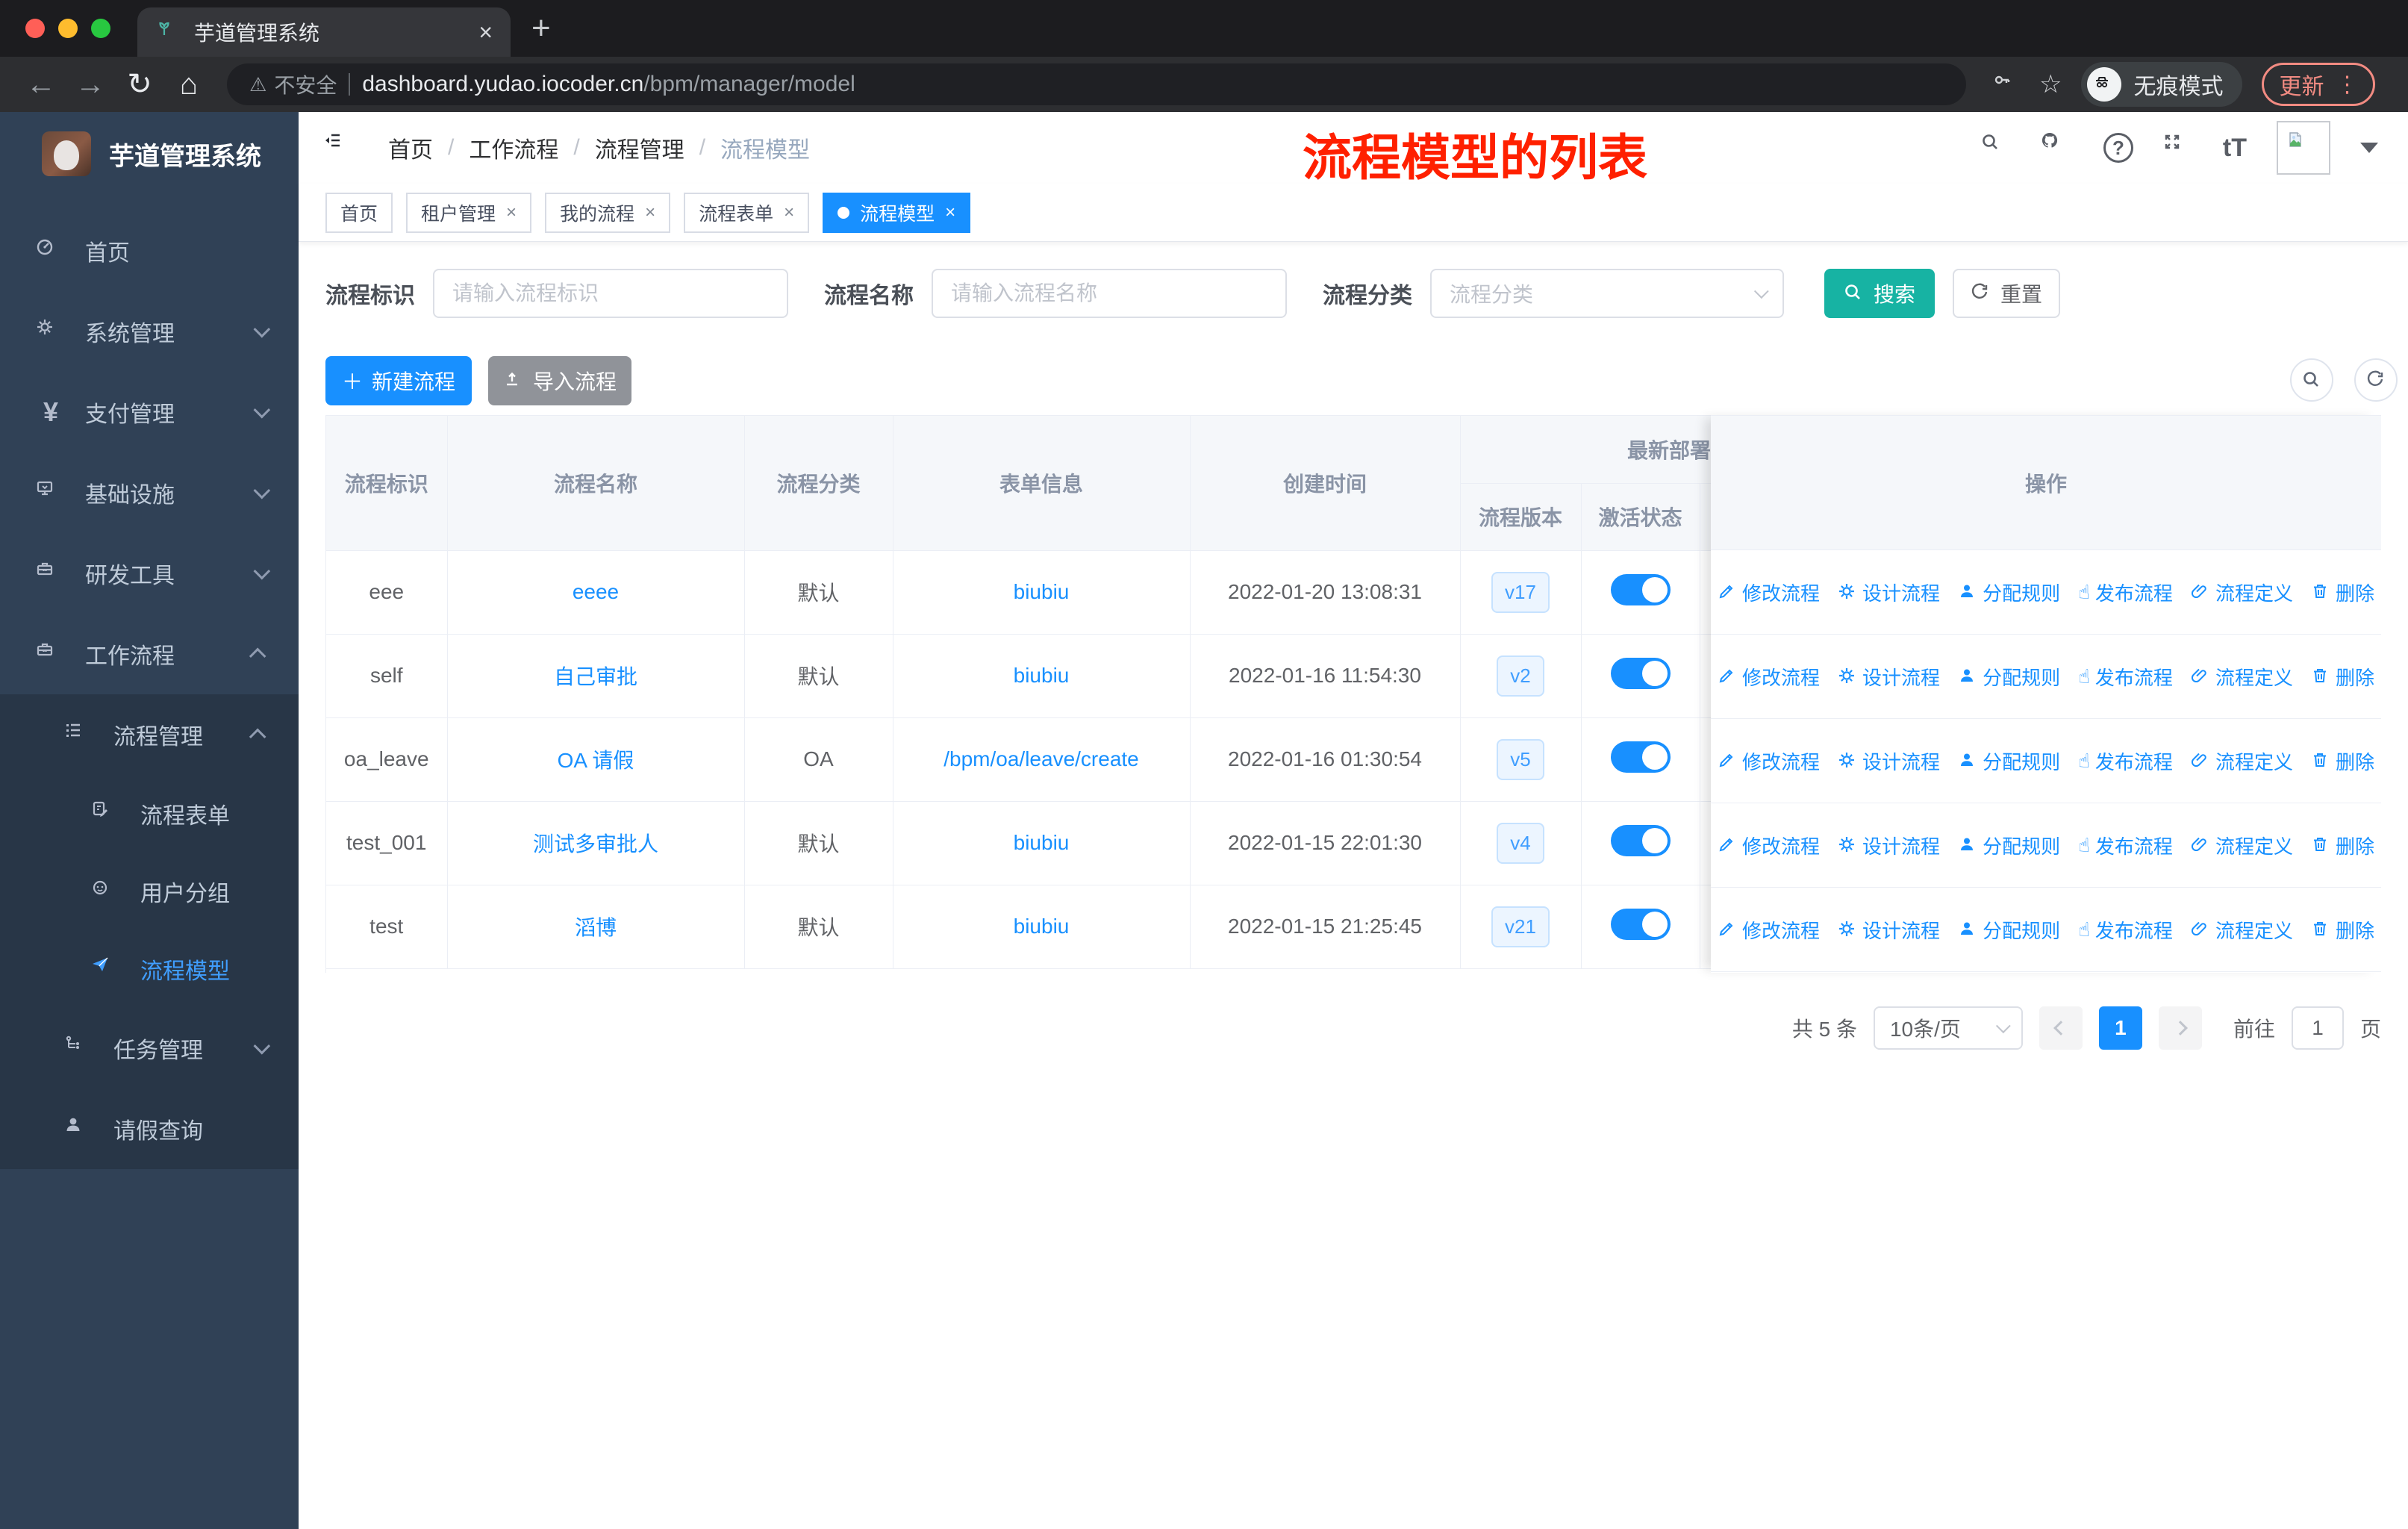  What do you see at coordinates (398, 381) in the screenshot?
I see `create-process-button: ＋ 新建流程` at bounding box center [398, 381].